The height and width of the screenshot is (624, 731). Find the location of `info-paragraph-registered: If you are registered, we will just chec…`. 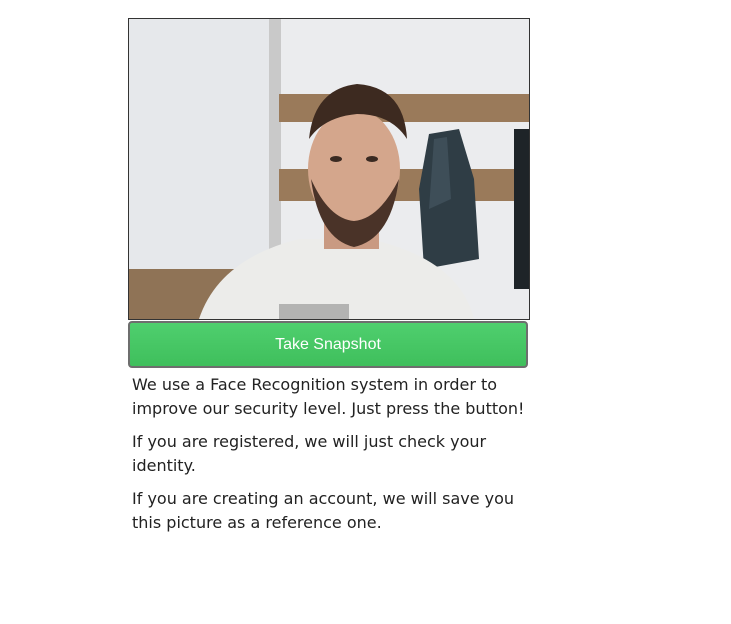

info-paragraph-registered: If you are registered, we will just chec… is located at coordinates (309, 453).